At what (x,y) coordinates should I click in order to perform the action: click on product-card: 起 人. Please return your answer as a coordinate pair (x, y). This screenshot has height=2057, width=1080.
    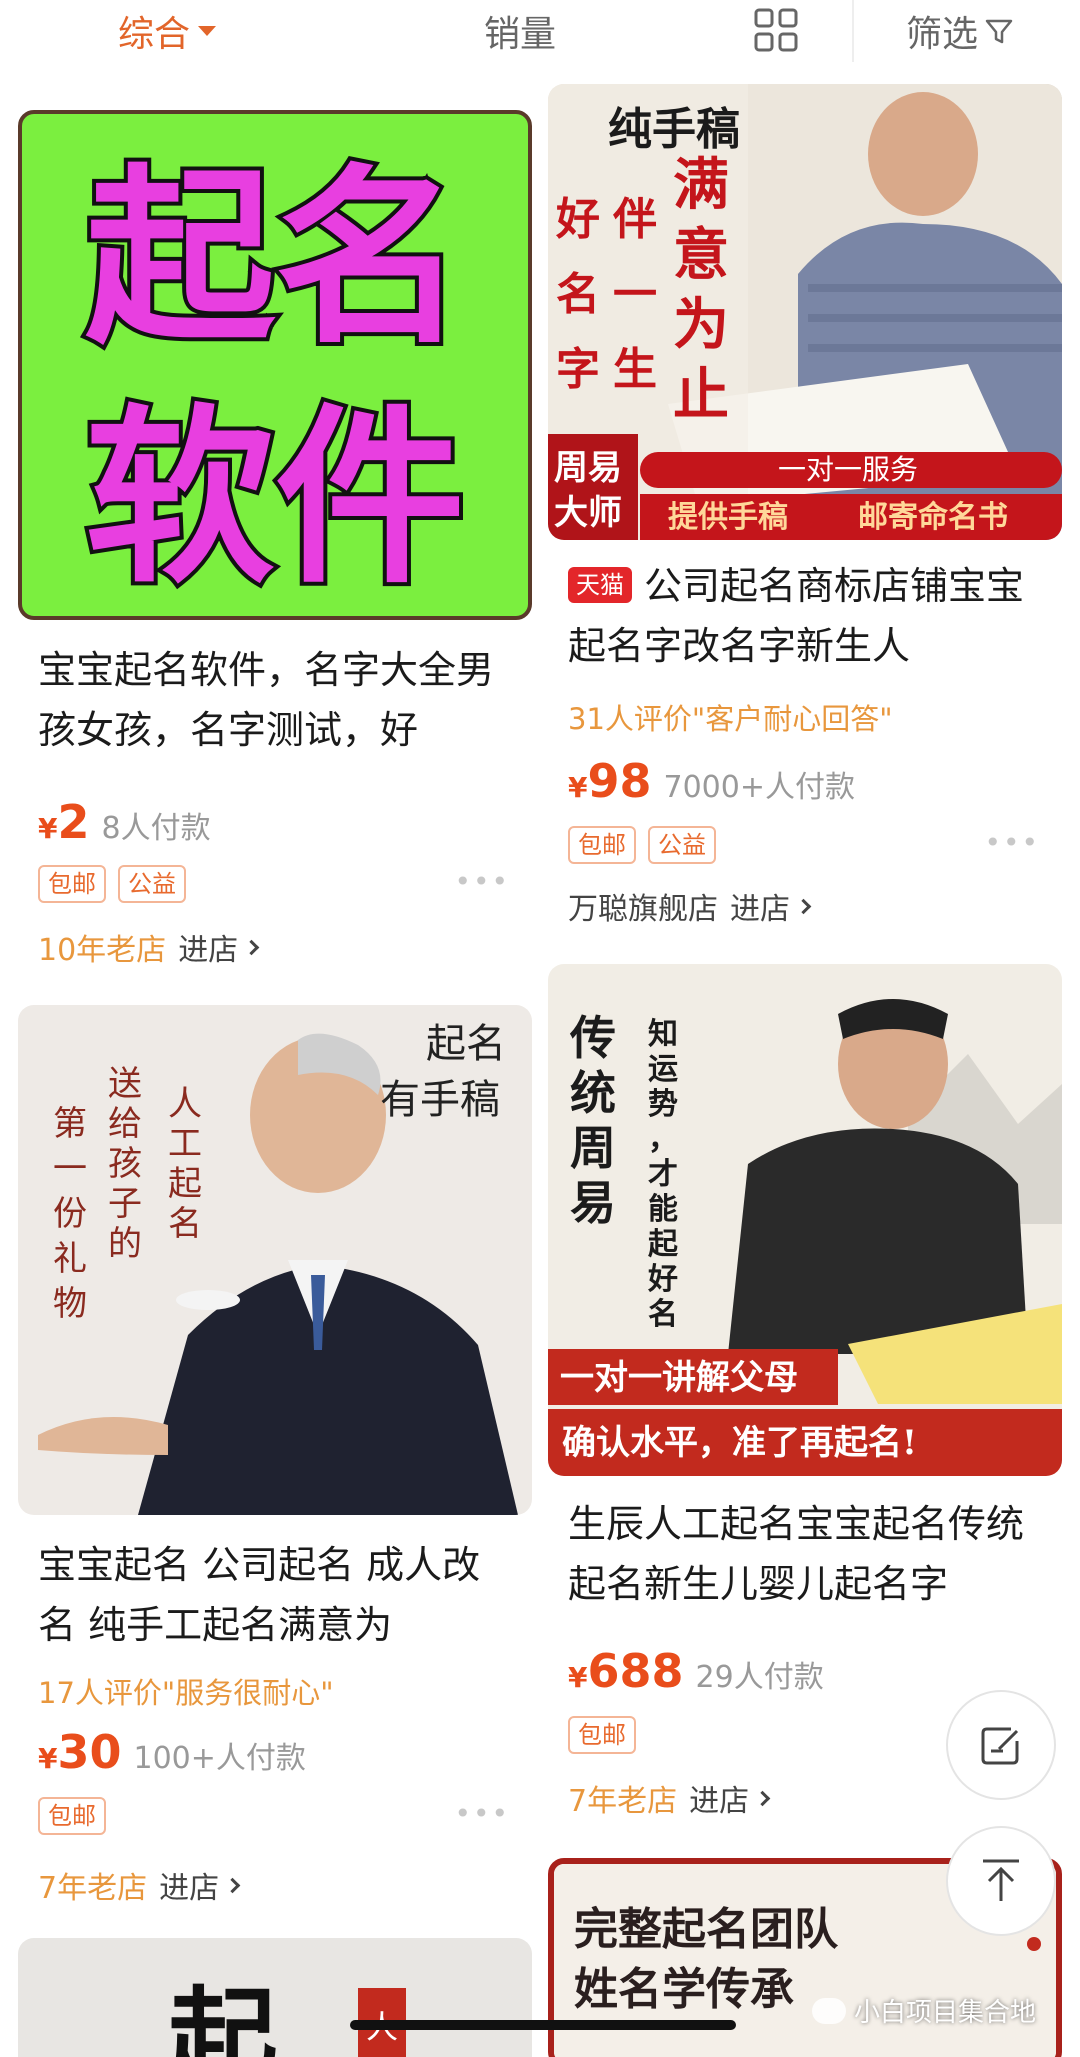
    Looking at the image, I should click on (275, 1997).